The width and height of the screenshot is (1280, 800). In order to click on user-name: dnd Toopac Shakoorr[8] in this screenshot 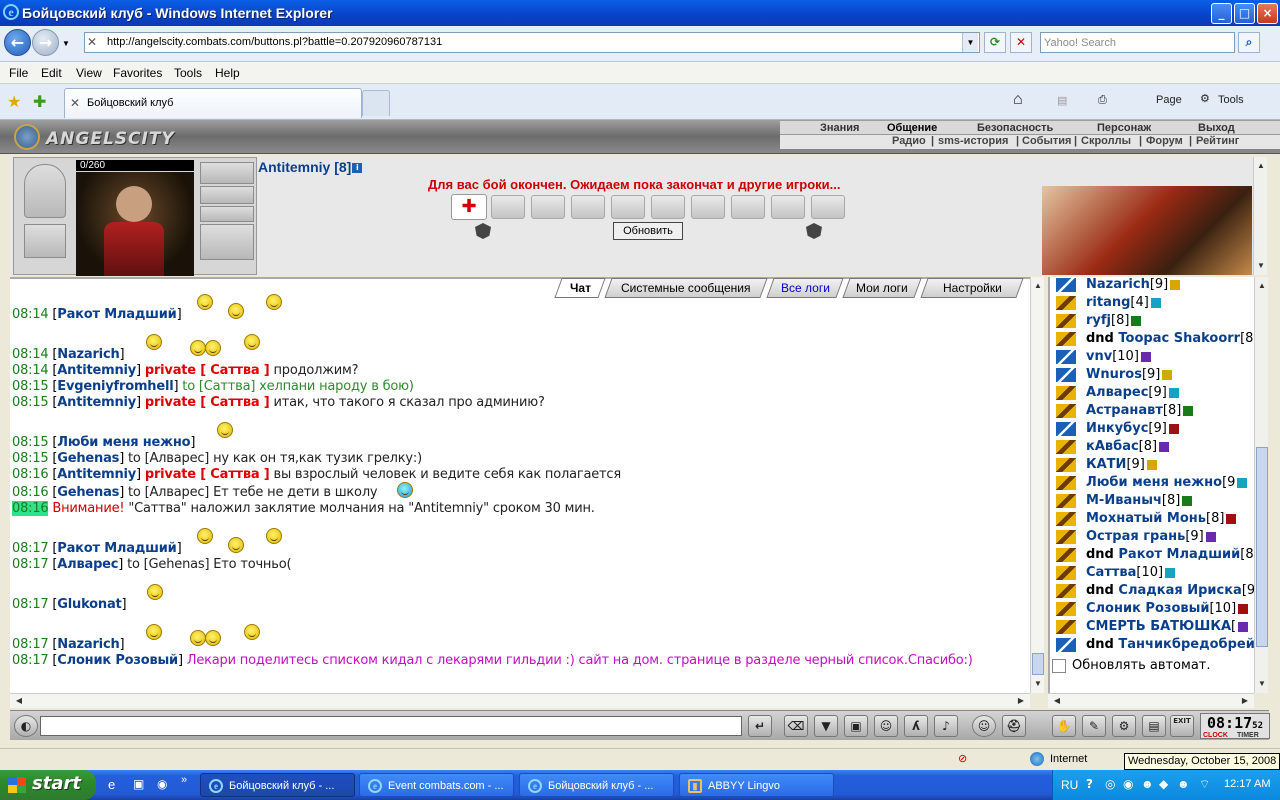, I will do `click(1171, 338)`.